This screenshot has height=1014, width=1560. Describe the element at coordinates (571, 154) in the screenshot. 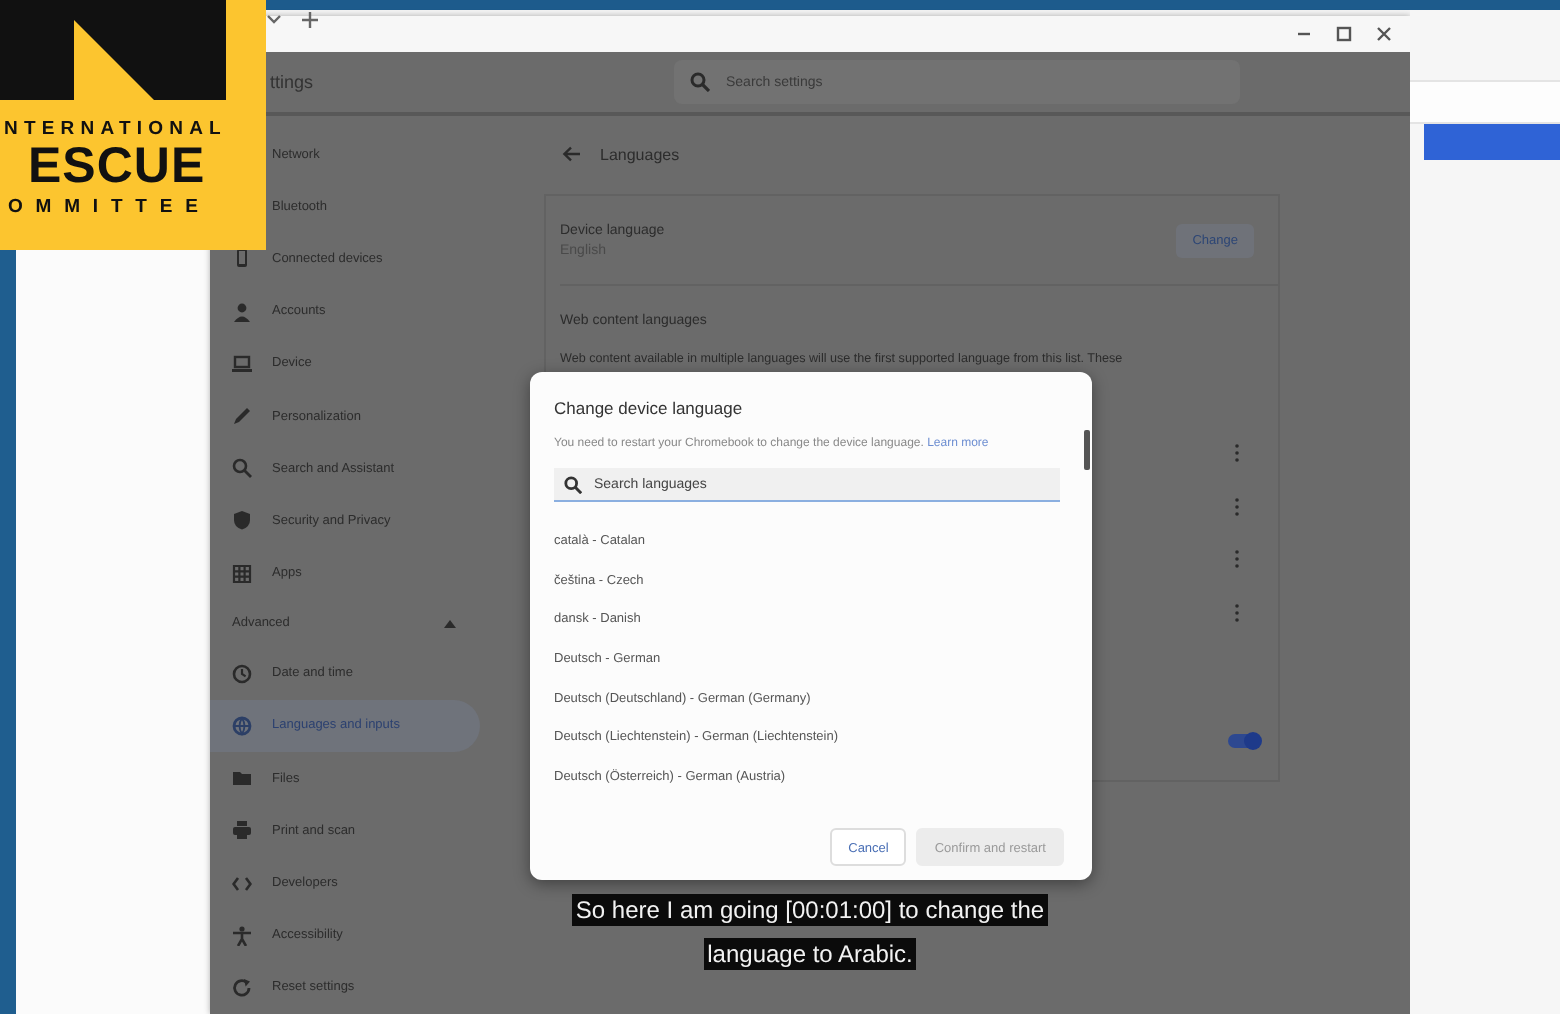

I see `back-arrow-icon` at that location.